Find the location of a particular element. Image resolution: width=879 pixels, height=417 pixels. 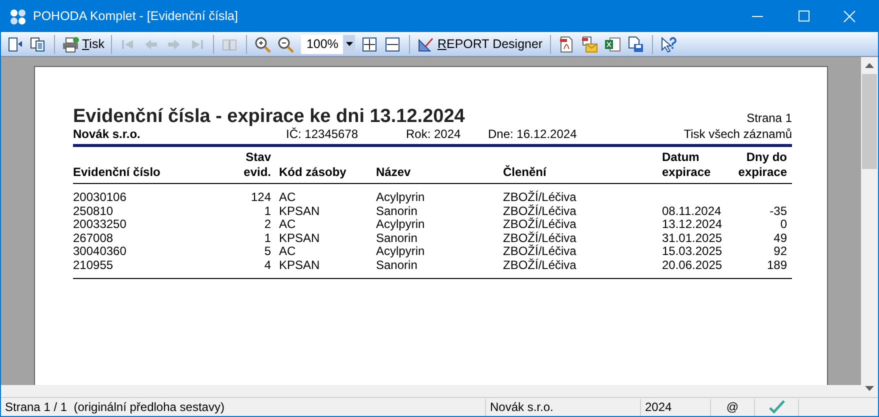

scrollbar-thumb is located at coordinates (869, 121).